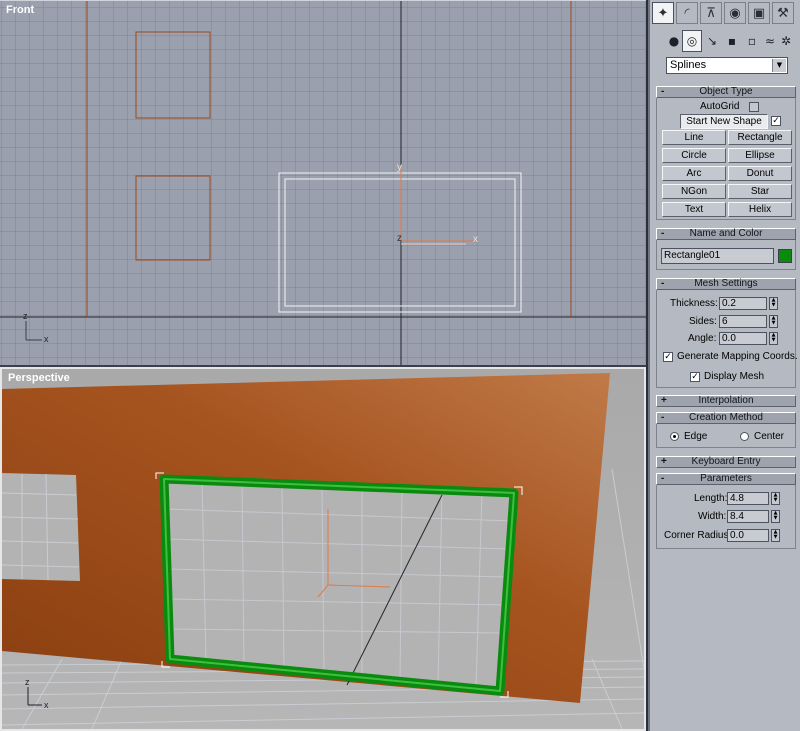  I want to click on interpolation-title: Interpolation, so click(726, 400).